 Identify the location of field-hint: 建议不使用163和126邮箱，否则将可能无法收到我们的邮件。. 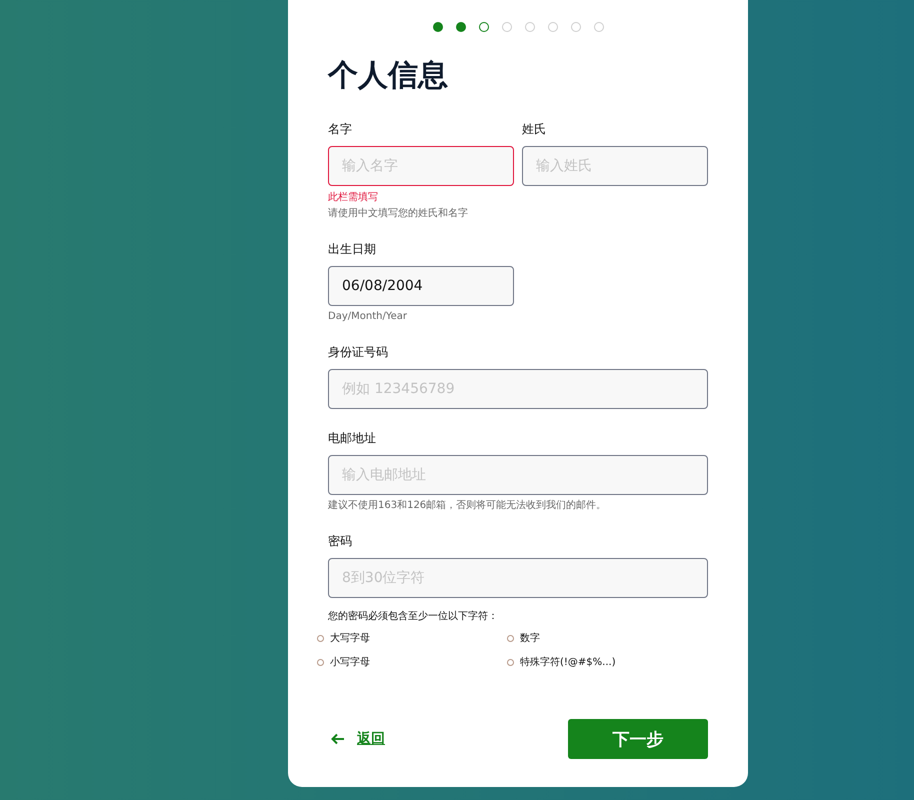
(468, 505).